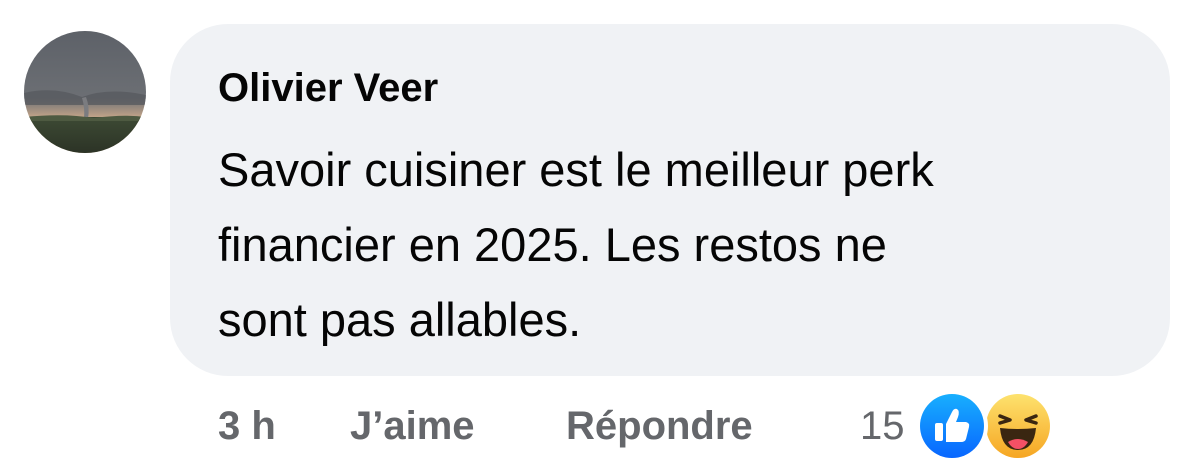  Describe the element at coordinates (576, 169) in the screenshot. I see `comment-text-line: Savoir cuisiner est le meilleur perk` at that location.